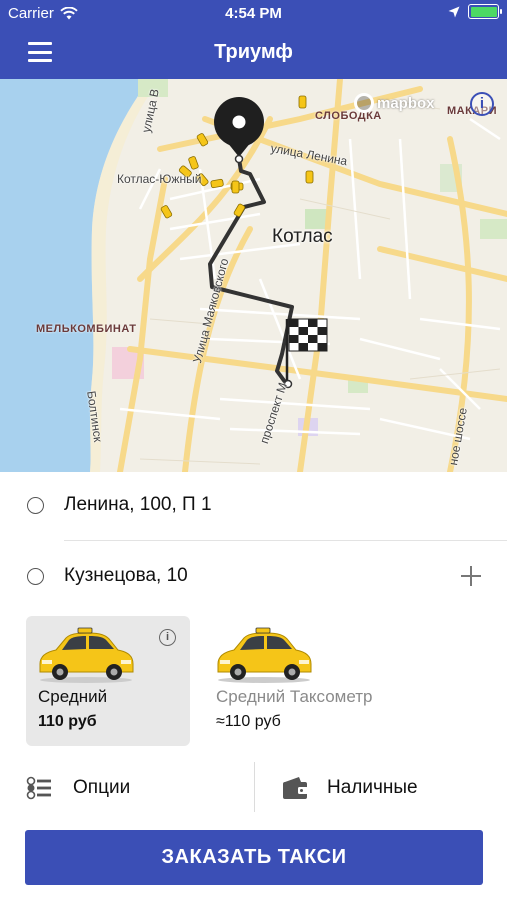  I want to click on app-title: Триумф, so click(253, 52).